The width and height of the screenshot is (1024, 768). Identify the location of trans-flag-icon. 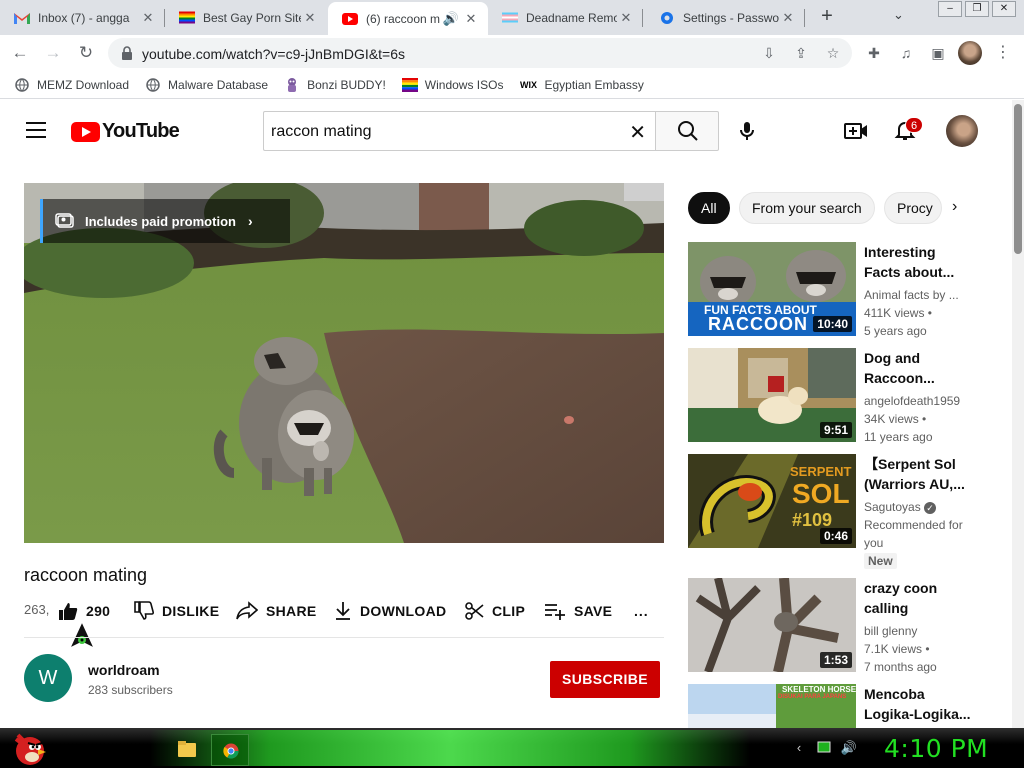
(510, 18).